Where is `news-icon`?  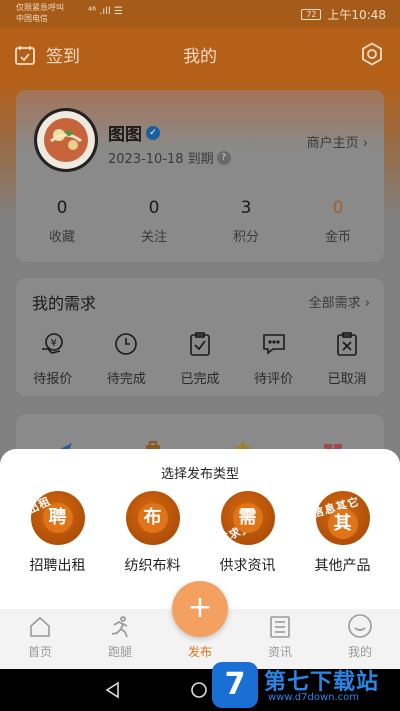 news-icon is located at coordinates (280, 627).